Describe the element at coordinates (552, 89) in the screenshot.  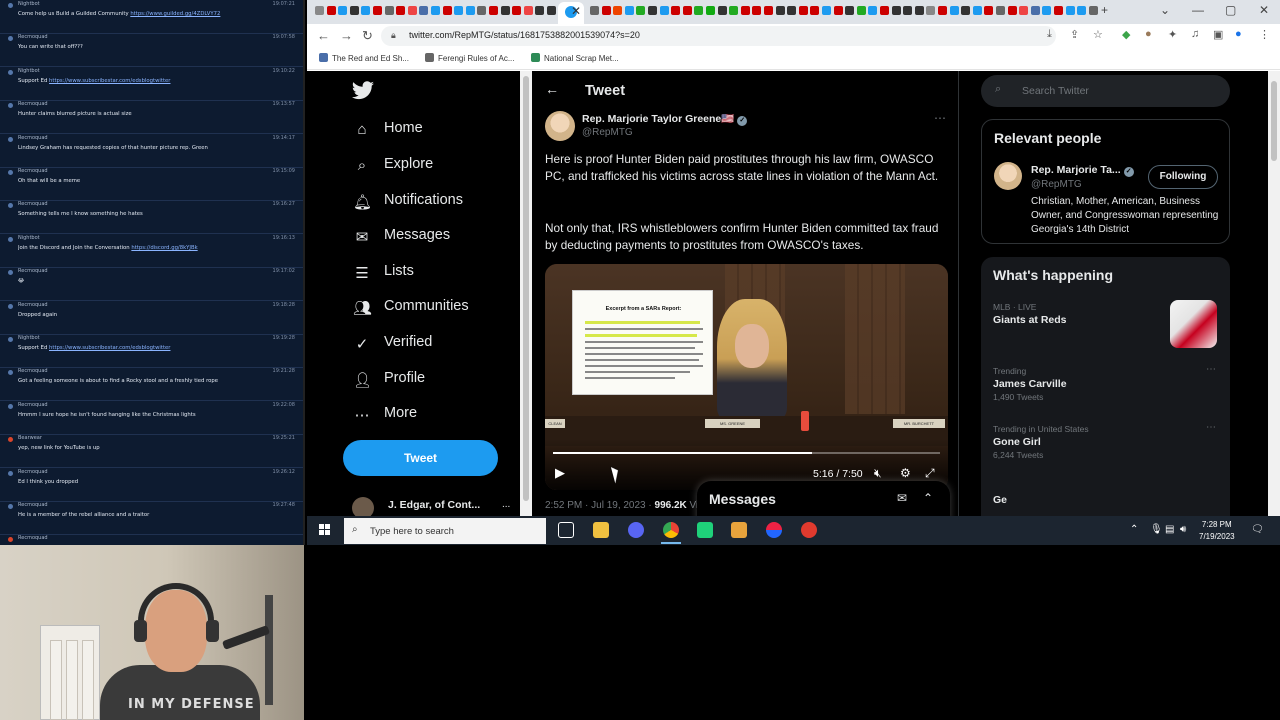
I see `back-arrow-icon: ←` at that location.